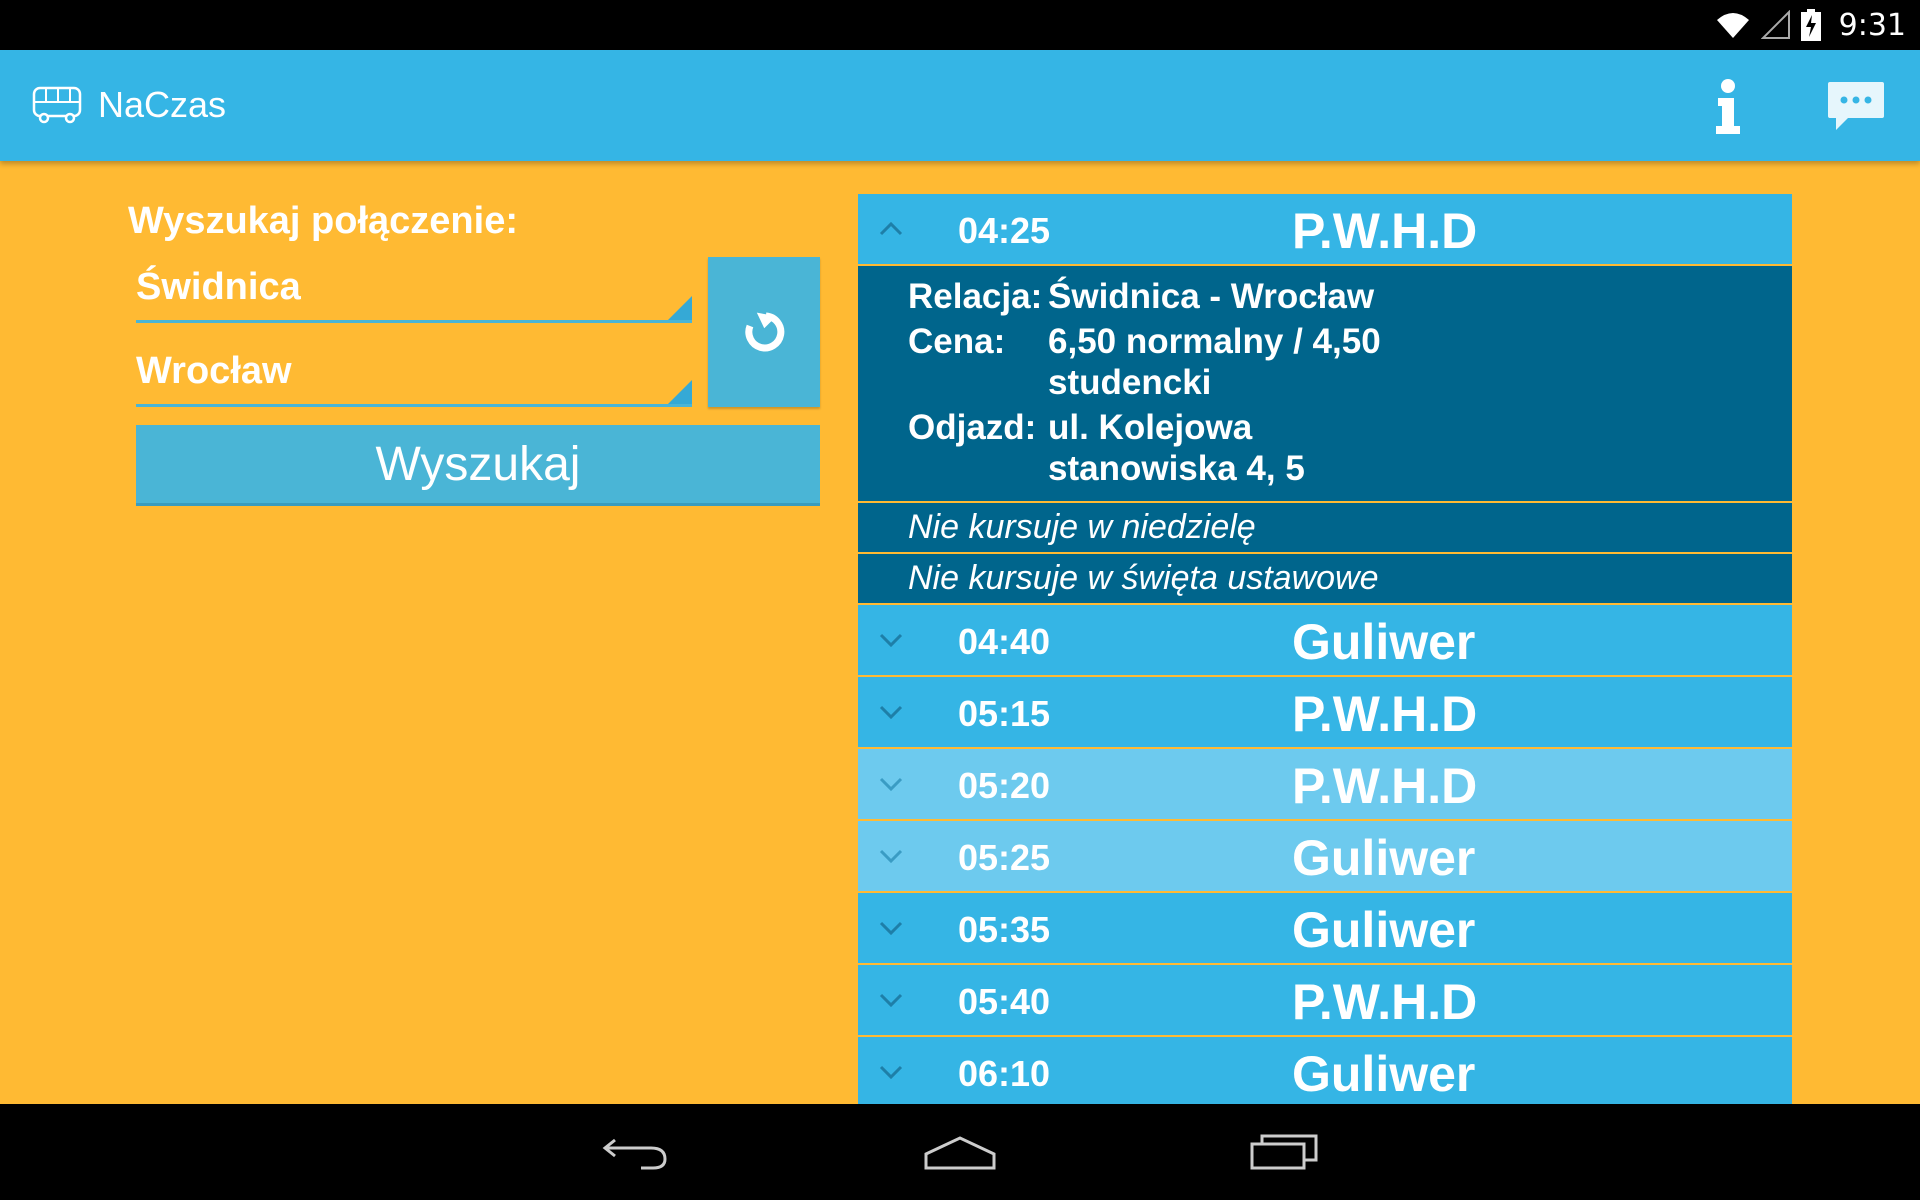 This screenshot has width=1920, height=1200. I want to click on connection-row: 05:20 P.W.H.D, so click(1325, 785).